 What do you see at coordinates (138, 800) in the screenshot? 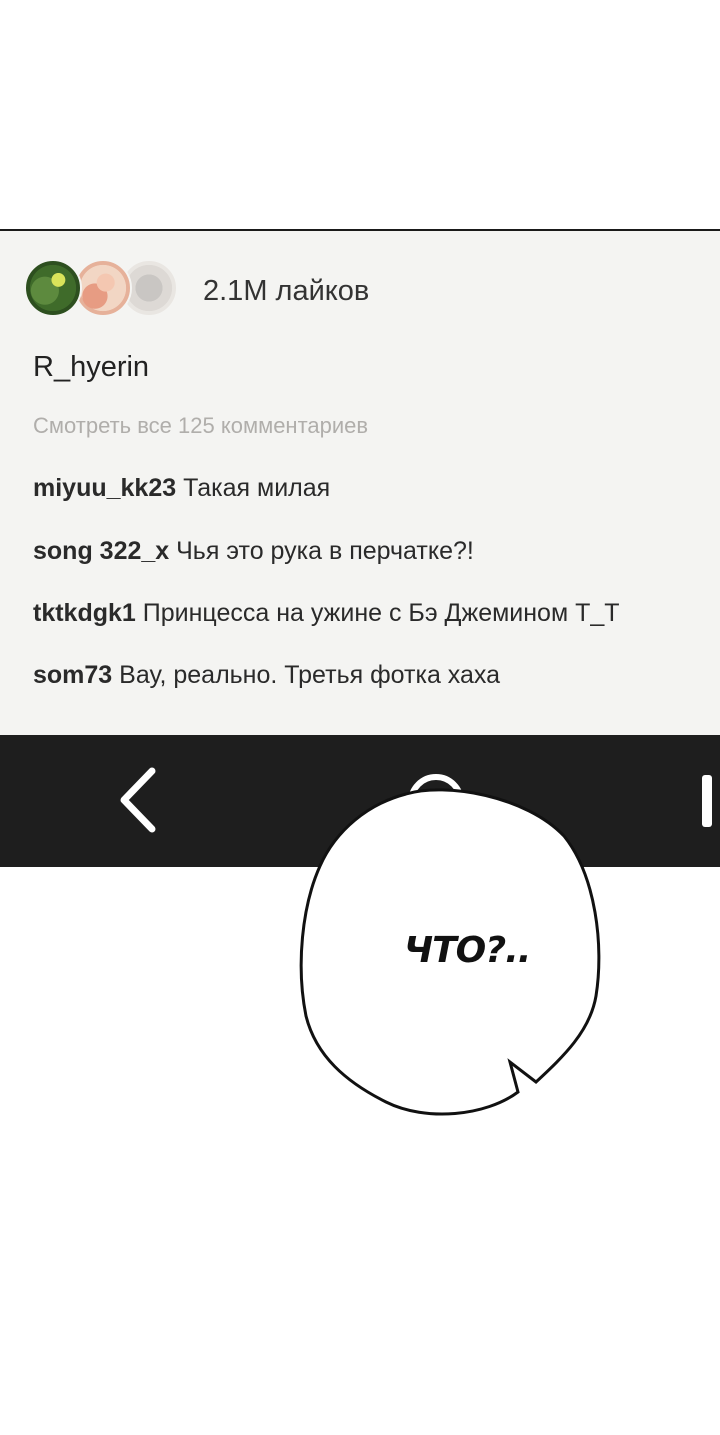
I see `chevron-left-icon` at bounding box center [138, 800].